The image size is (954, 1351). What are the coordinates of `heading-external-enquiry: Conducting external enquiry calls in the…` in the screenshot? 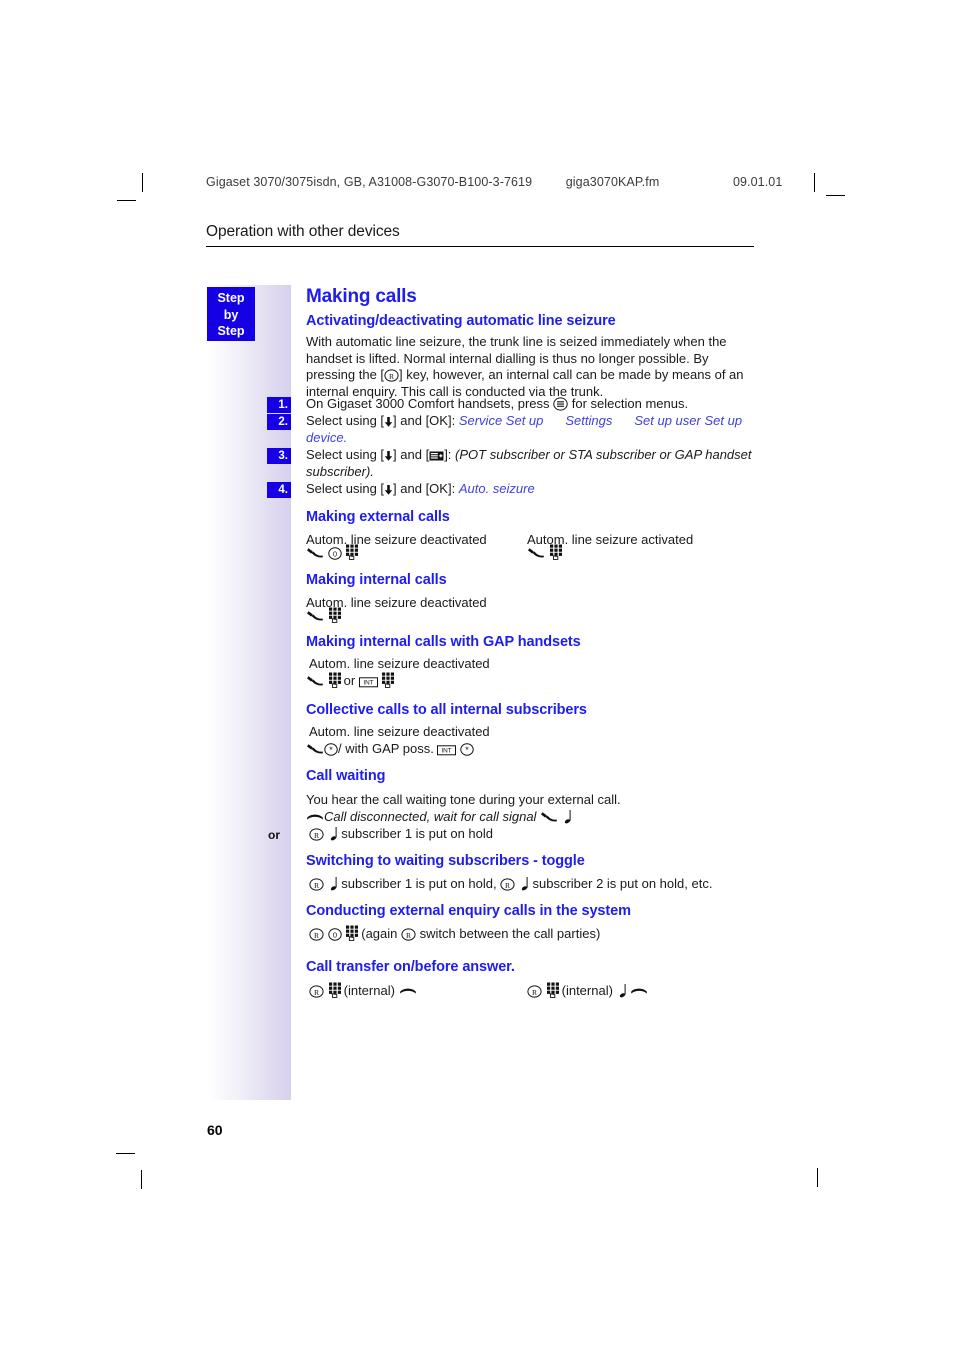 It's located at (468, 911).